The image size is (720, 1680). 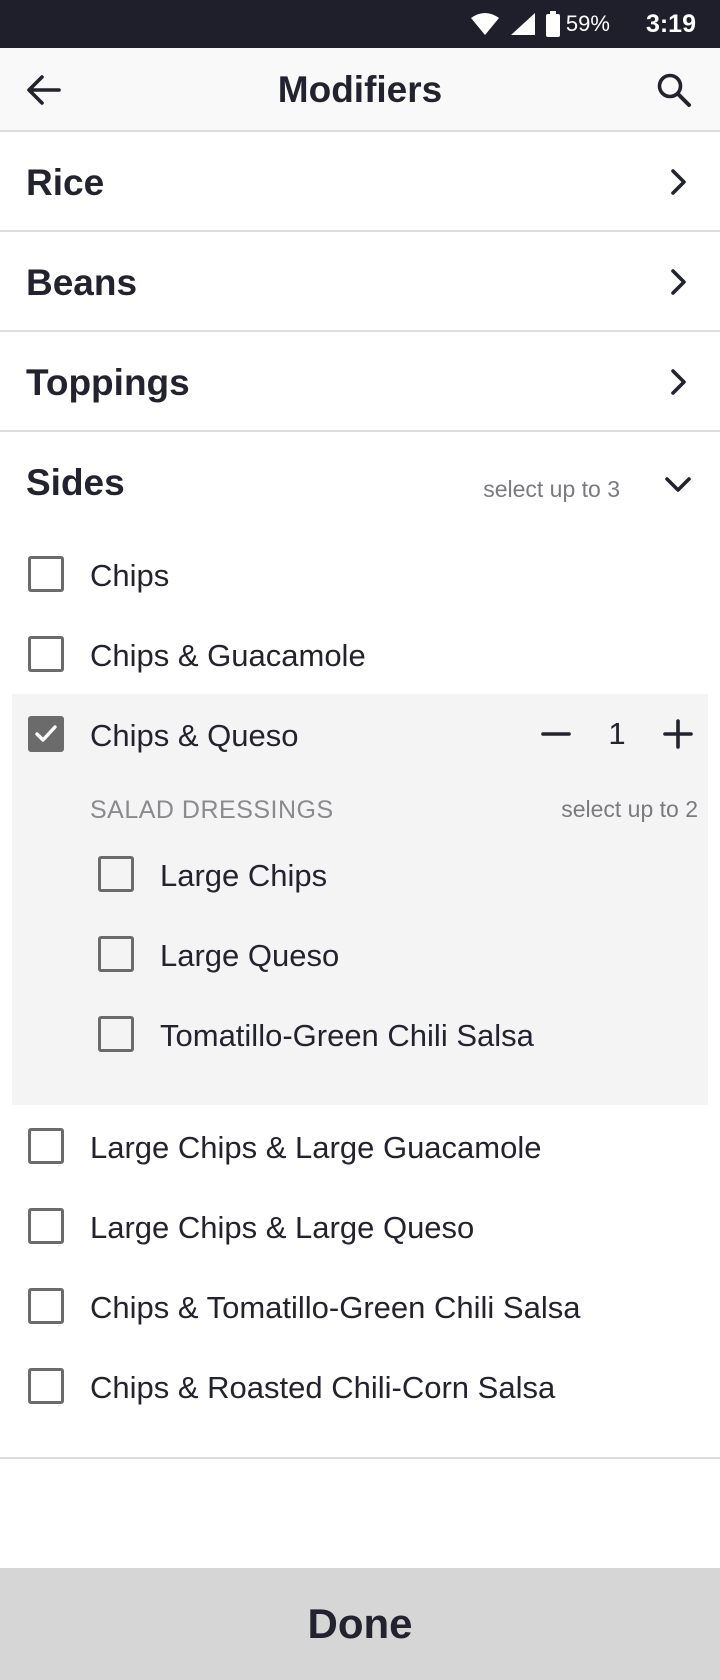 I want to click on status-bar: 59% 3:19, so click(x=360, y=24).